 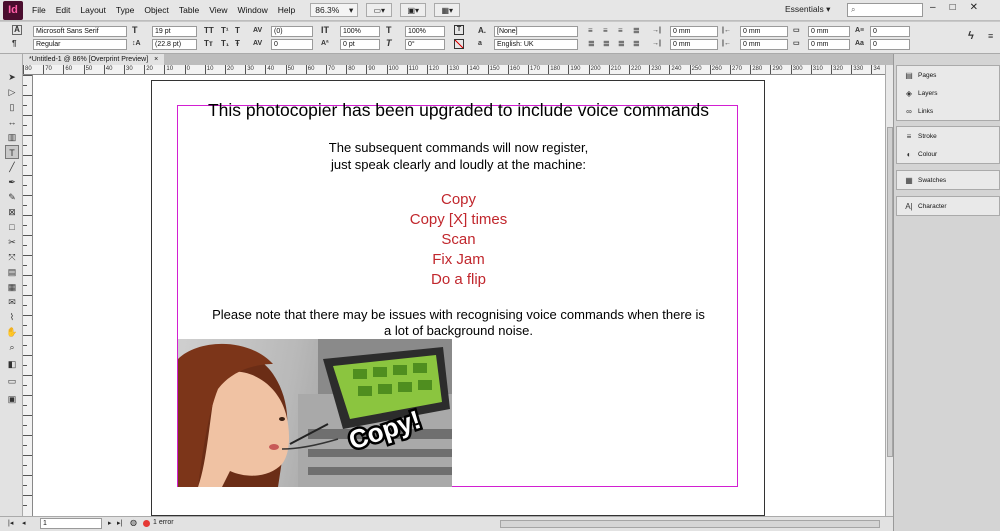 What do you see at coordinates (163, 522) in the screenshot?
I see `preflight-errors-text: 1 error` at bounding box center [163, 522].